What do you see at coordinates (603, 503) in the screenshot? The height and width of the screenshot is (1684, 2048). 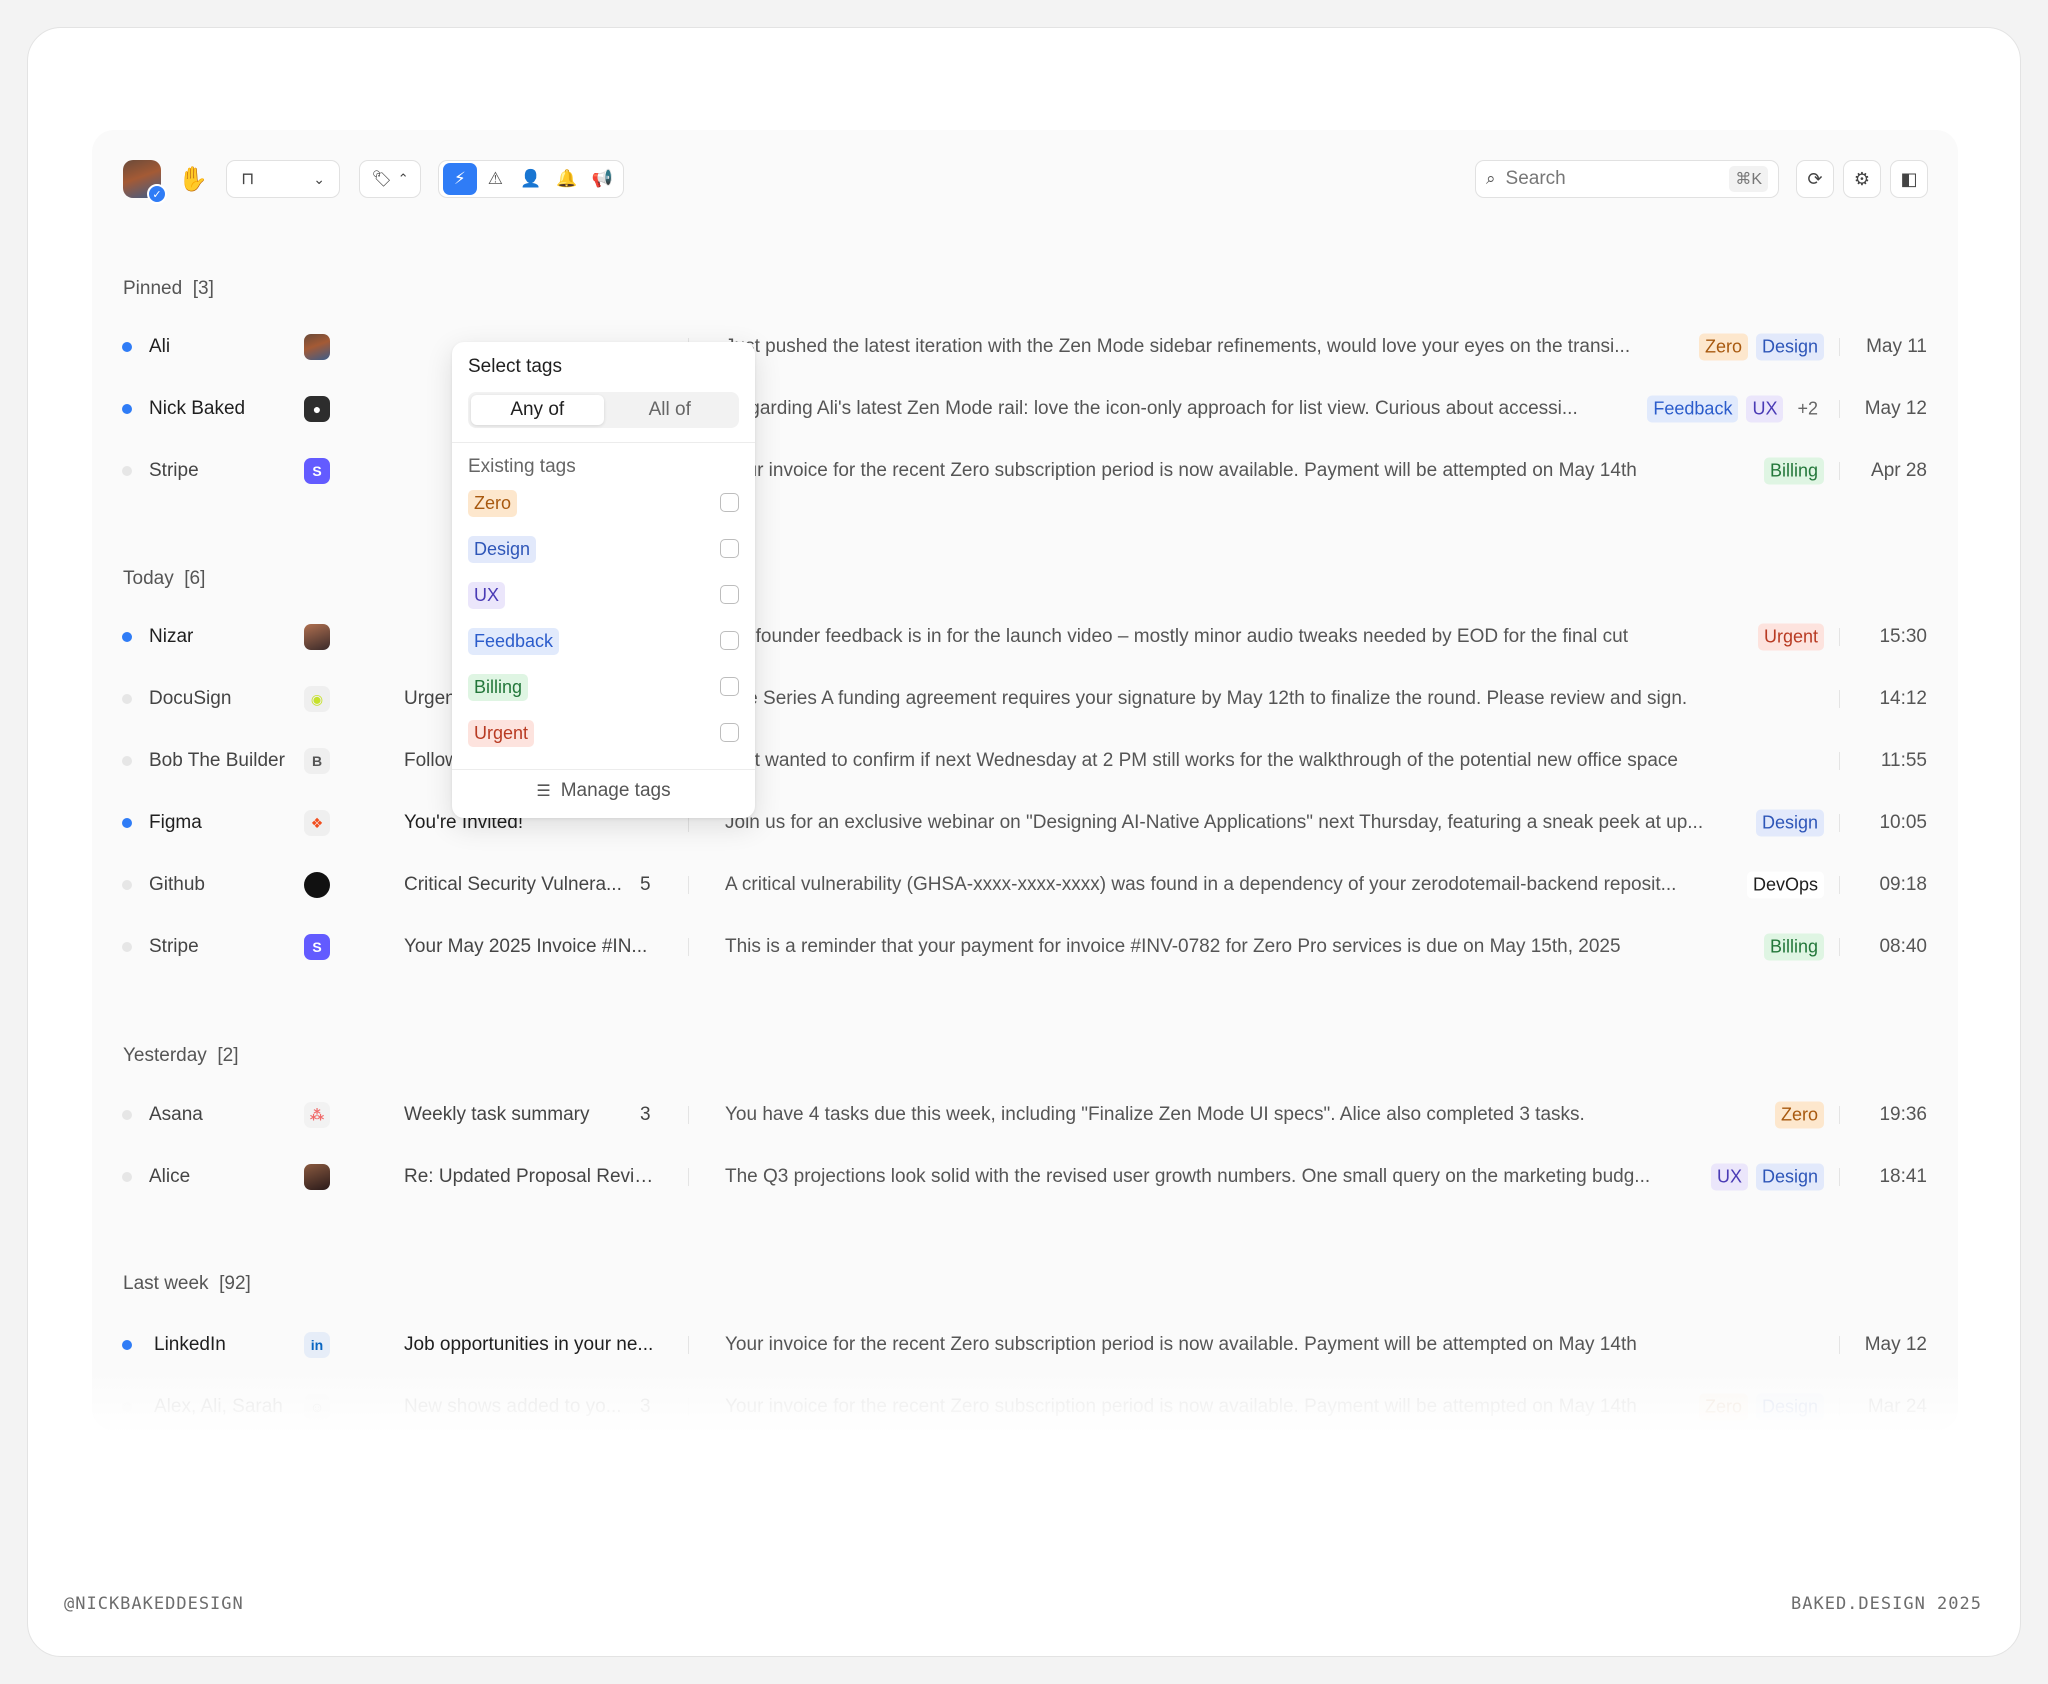 I see `tag-option-zero: Zero` at bounding box center [603, 503].